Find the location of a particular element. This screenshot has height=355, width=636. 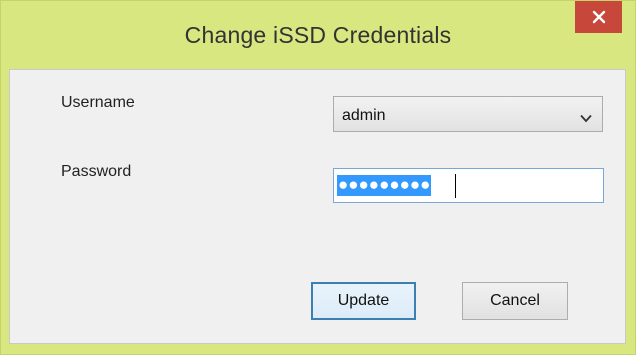

username-dropdown: admin is located at coordinates (468, 114).